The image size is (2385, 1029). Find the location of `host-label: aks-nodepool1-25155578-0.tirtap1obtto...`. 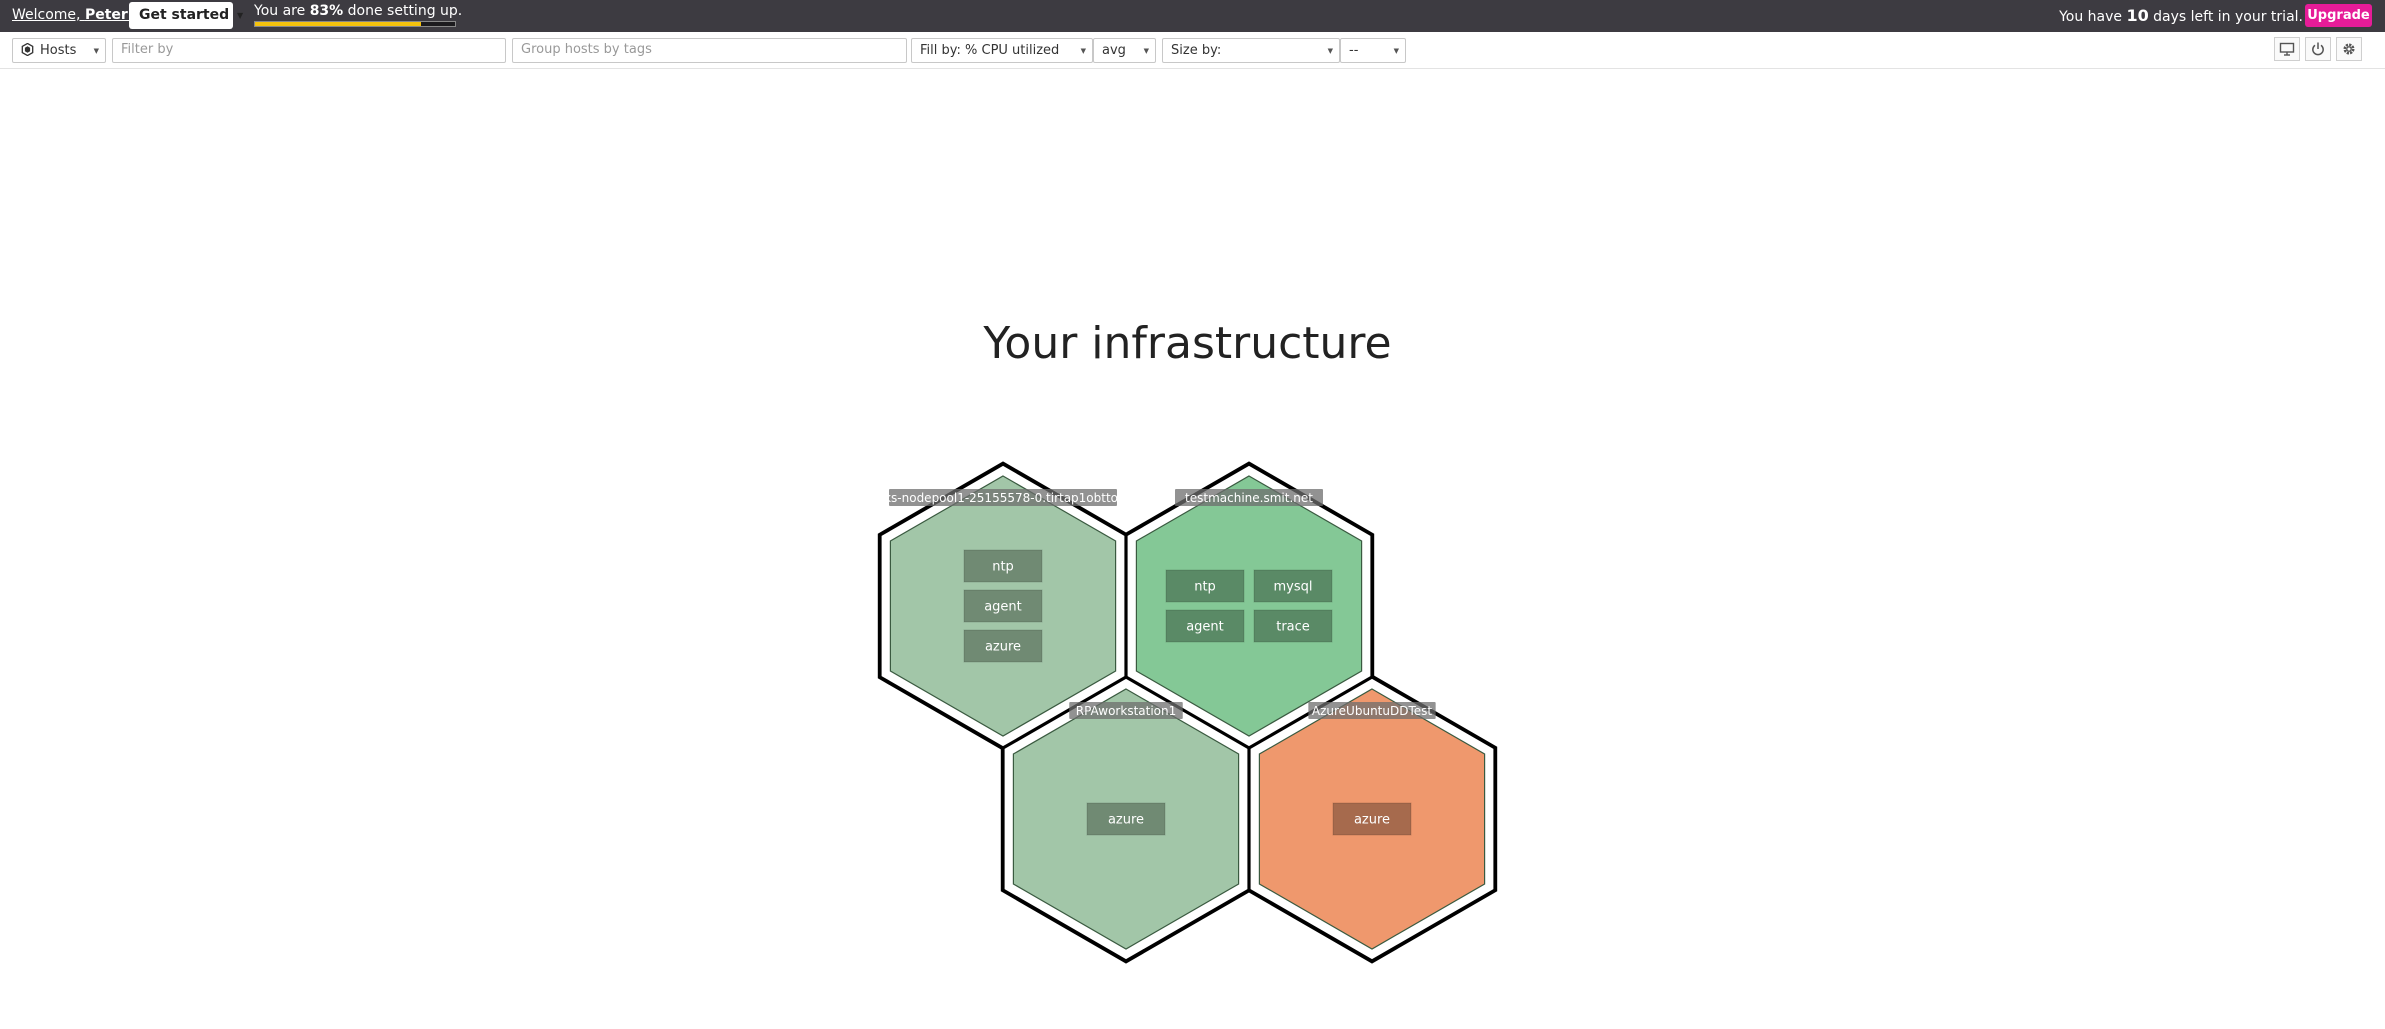

host-label: aks-nodepool1-25155578-0.tirtap1obtto... is located at coordinates (1003, 498).